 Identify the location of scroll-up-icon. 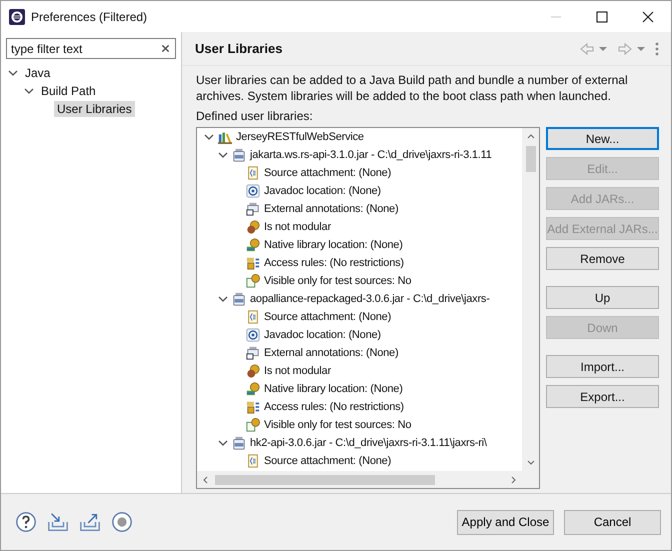
(530, 137).